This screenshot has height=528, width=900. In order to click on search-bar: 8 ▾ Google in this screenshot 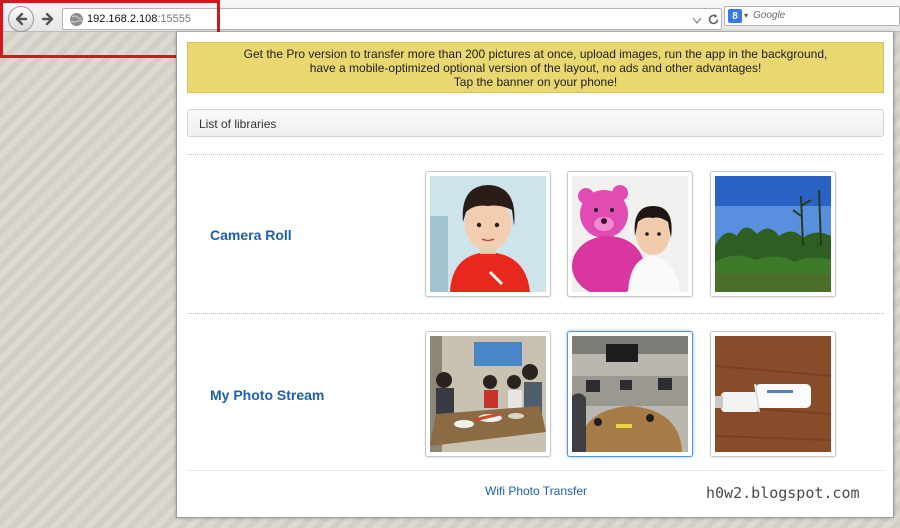, I will do `click(812, 16)`.